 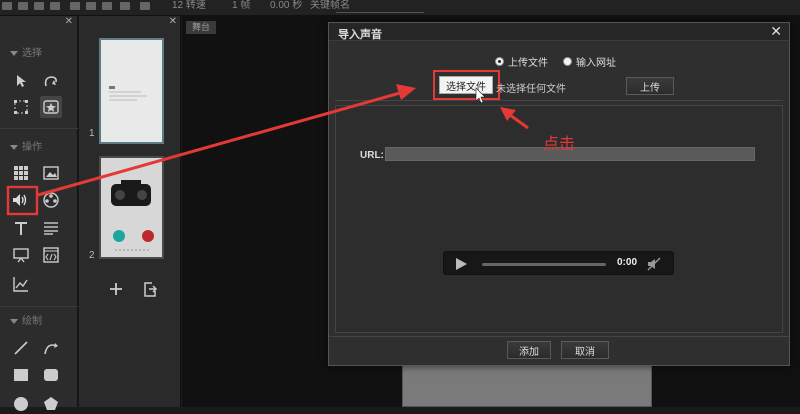 What do you see at coordinates (360, 35) in the screenshot?
I see `dialog-title: 导入声音` at bounding box center [360, 35].